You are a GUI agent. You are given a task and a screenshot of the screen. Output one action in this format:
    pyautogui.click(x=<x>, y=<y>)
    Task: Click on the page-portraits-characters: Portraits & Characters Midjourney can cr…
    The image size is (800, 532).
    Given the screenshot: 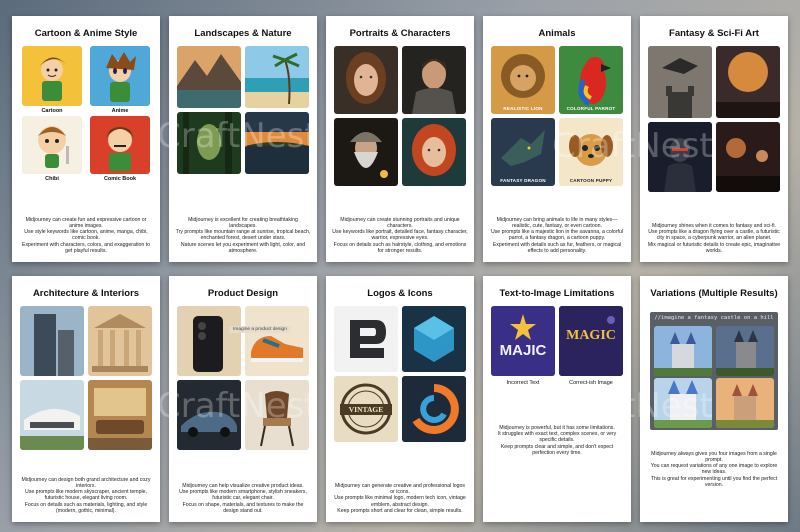 What is the action you would take?
    pyautogui.click(x=400, y=139)
    